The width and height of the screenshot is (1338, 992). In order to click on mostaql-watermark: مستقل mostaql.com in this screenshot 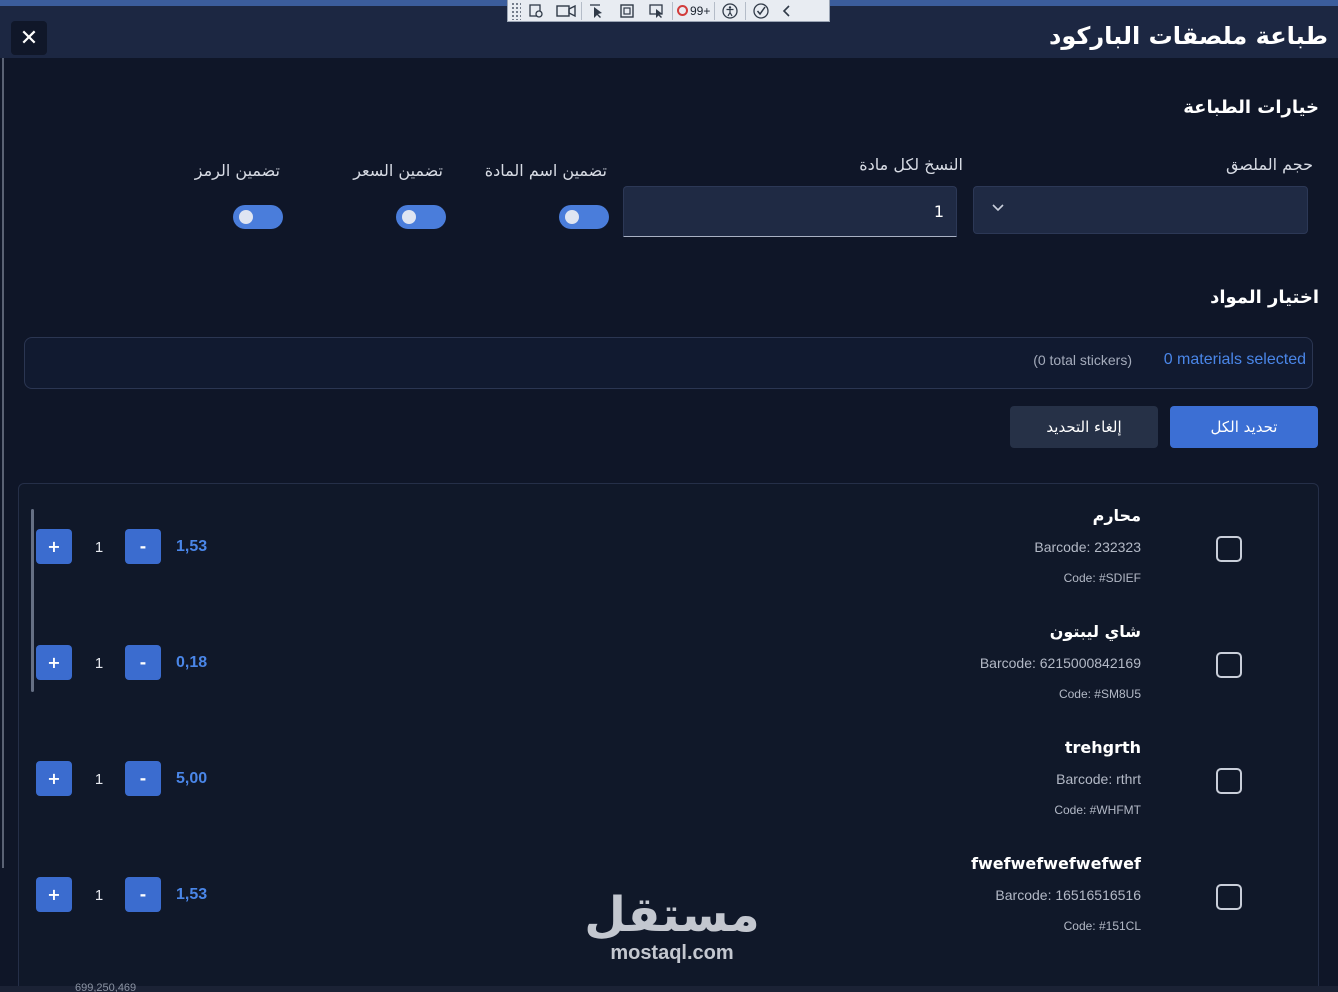, I will do `click(672, 926)`.